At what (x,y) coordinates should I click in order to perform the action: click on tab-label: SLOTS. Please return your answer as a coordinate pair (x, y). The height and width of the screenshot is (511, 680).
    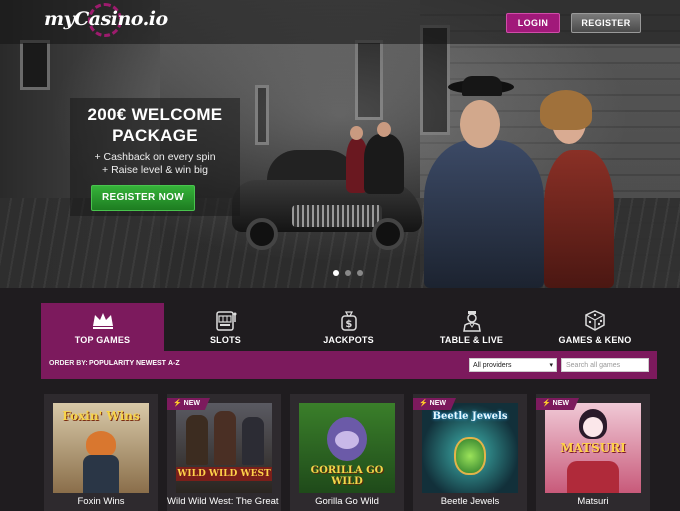
    Looking at the image, I should click on (225, 340).